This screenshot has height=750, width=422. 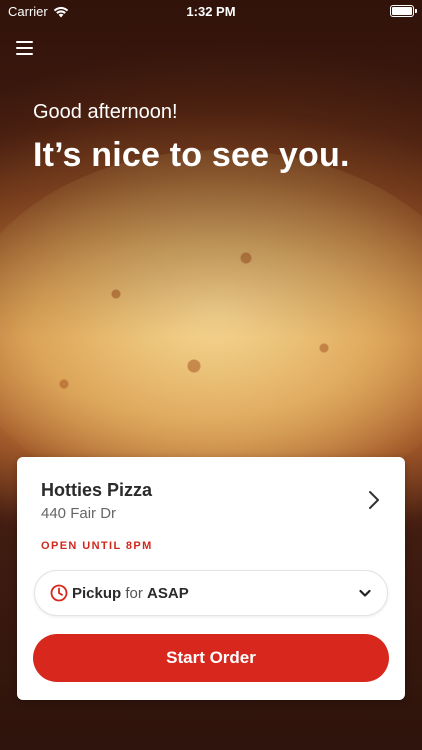 What do you see at coordinates (59, 593) in the screenshot?
I see `clock-icon` at bounding box center [59, 593].